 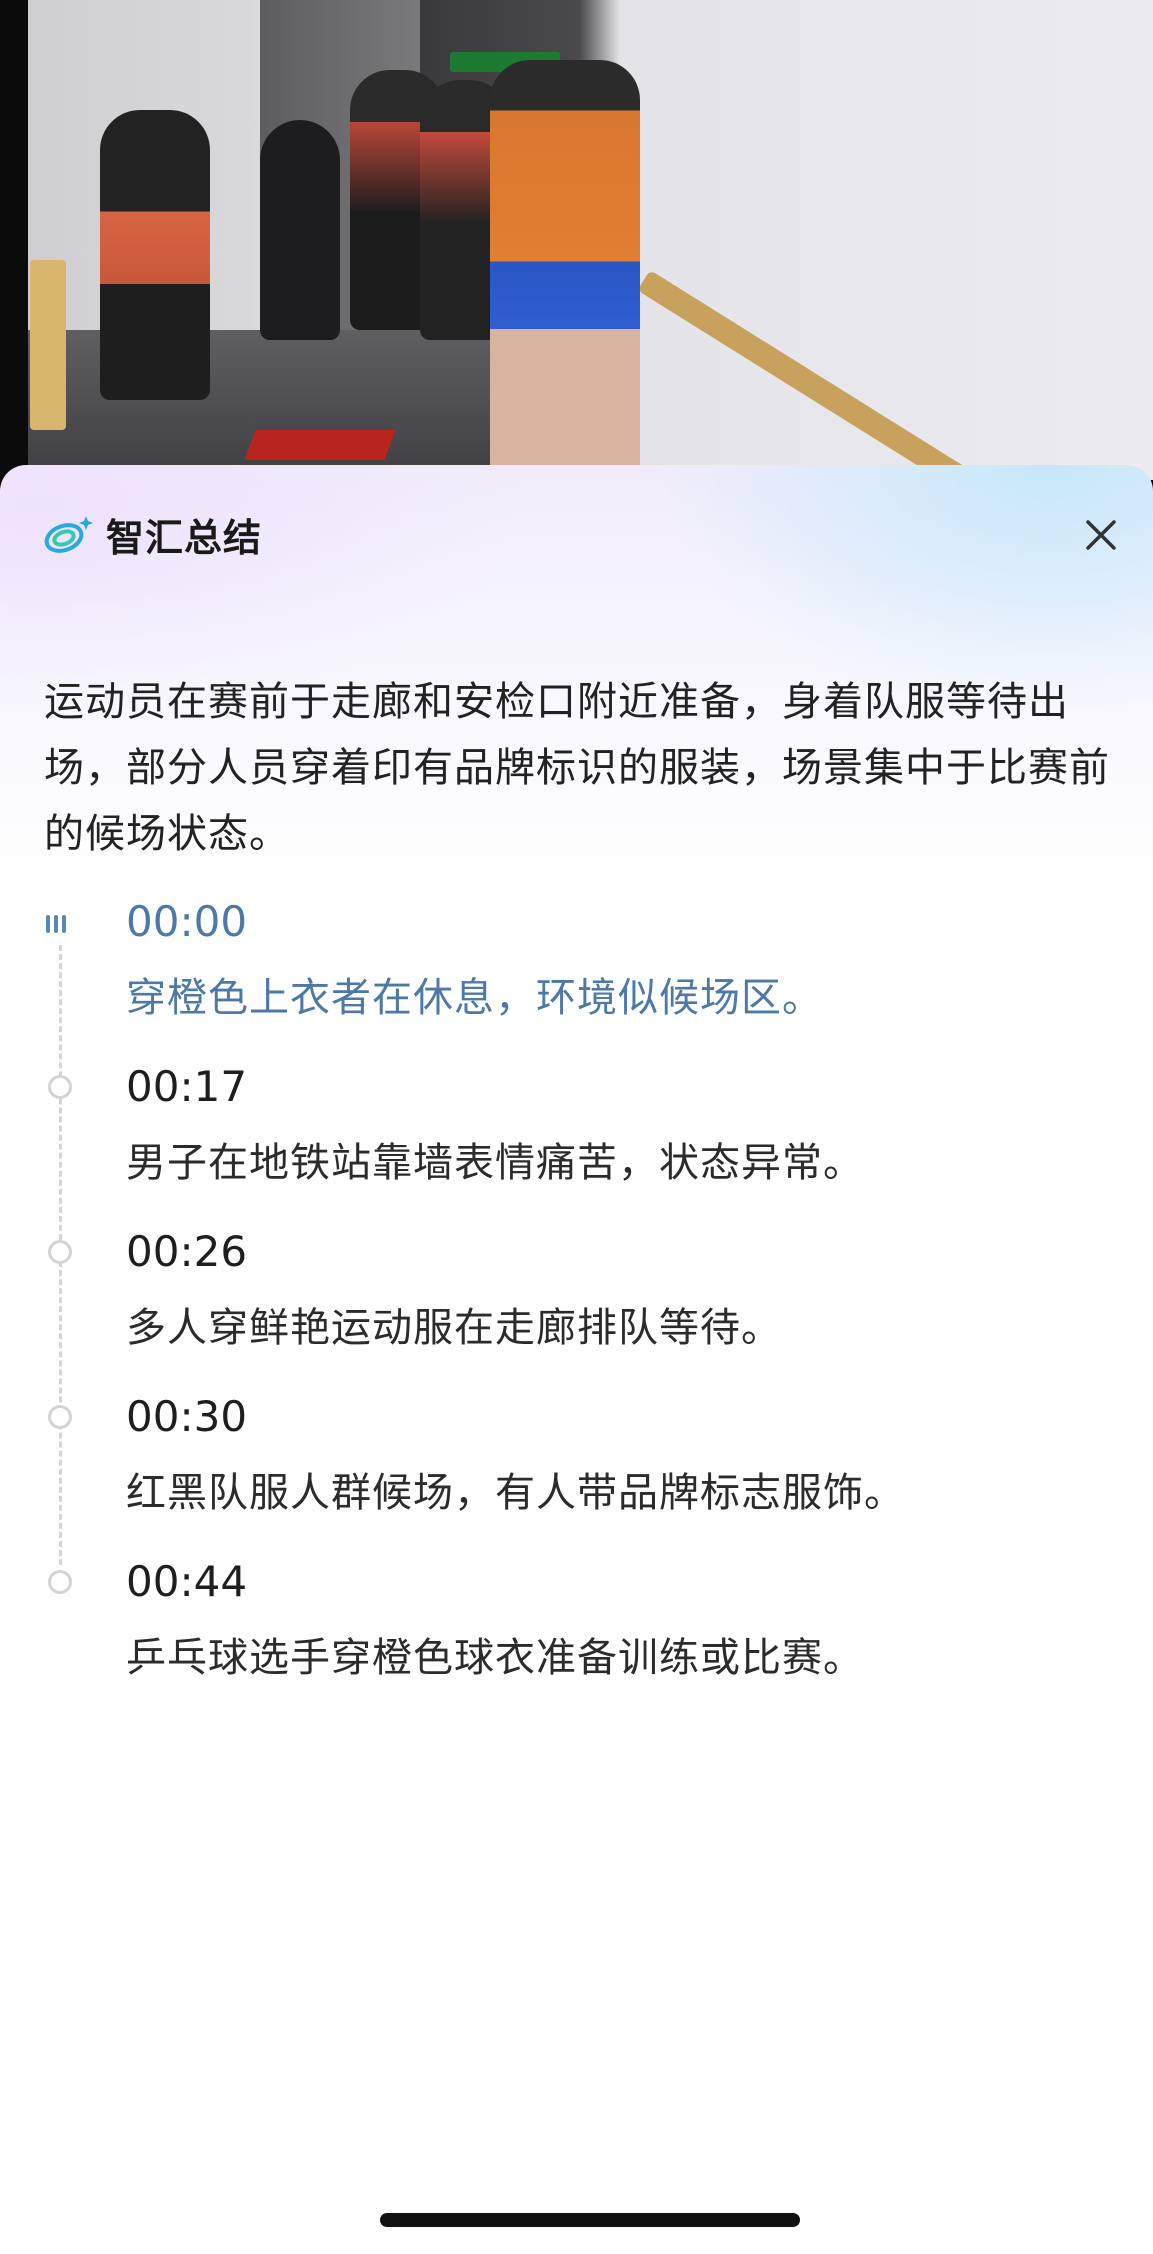 What do you see at coordinates (186, 1252) in the screenshot?
I see `timeline-timestamp: 00:26` at bounding box center [186, 1252].